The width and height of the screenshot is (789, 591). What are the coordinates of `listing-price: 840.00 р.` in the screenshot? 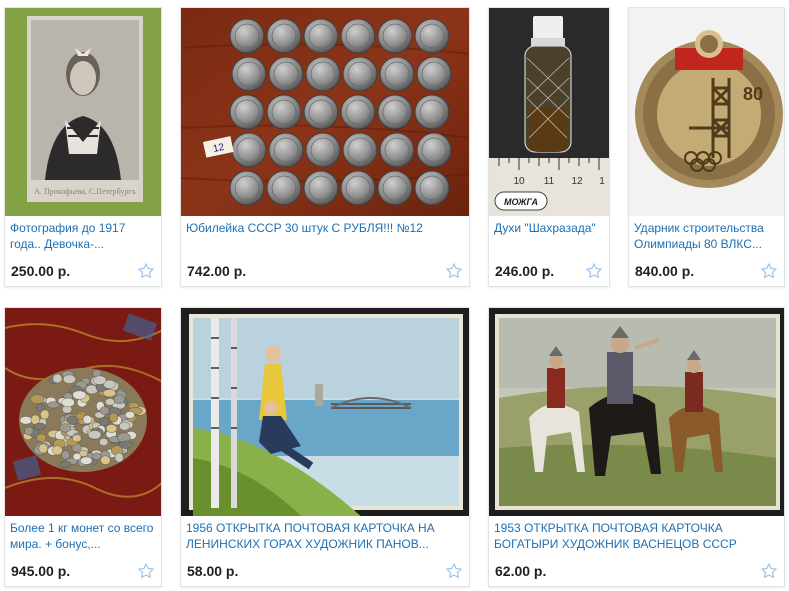 It's located at (665, 271).